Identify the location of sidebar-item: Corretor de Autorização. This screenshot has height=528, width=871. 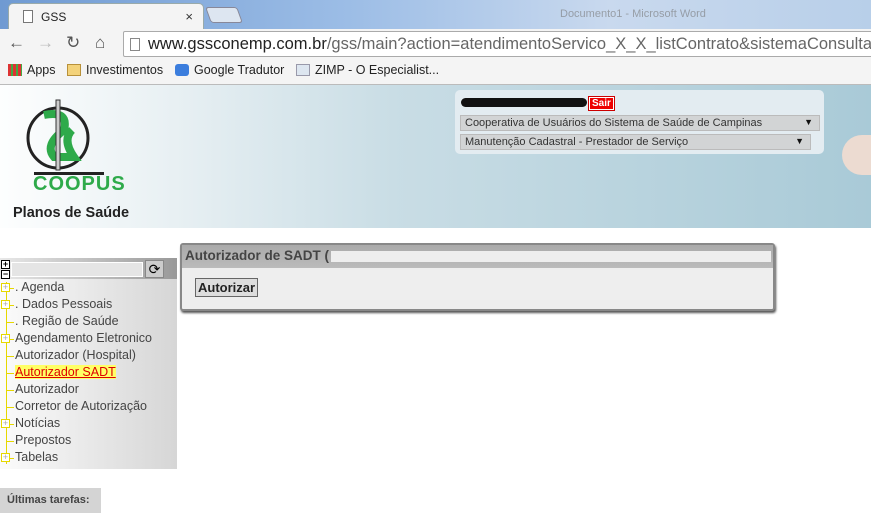
(77, 406).